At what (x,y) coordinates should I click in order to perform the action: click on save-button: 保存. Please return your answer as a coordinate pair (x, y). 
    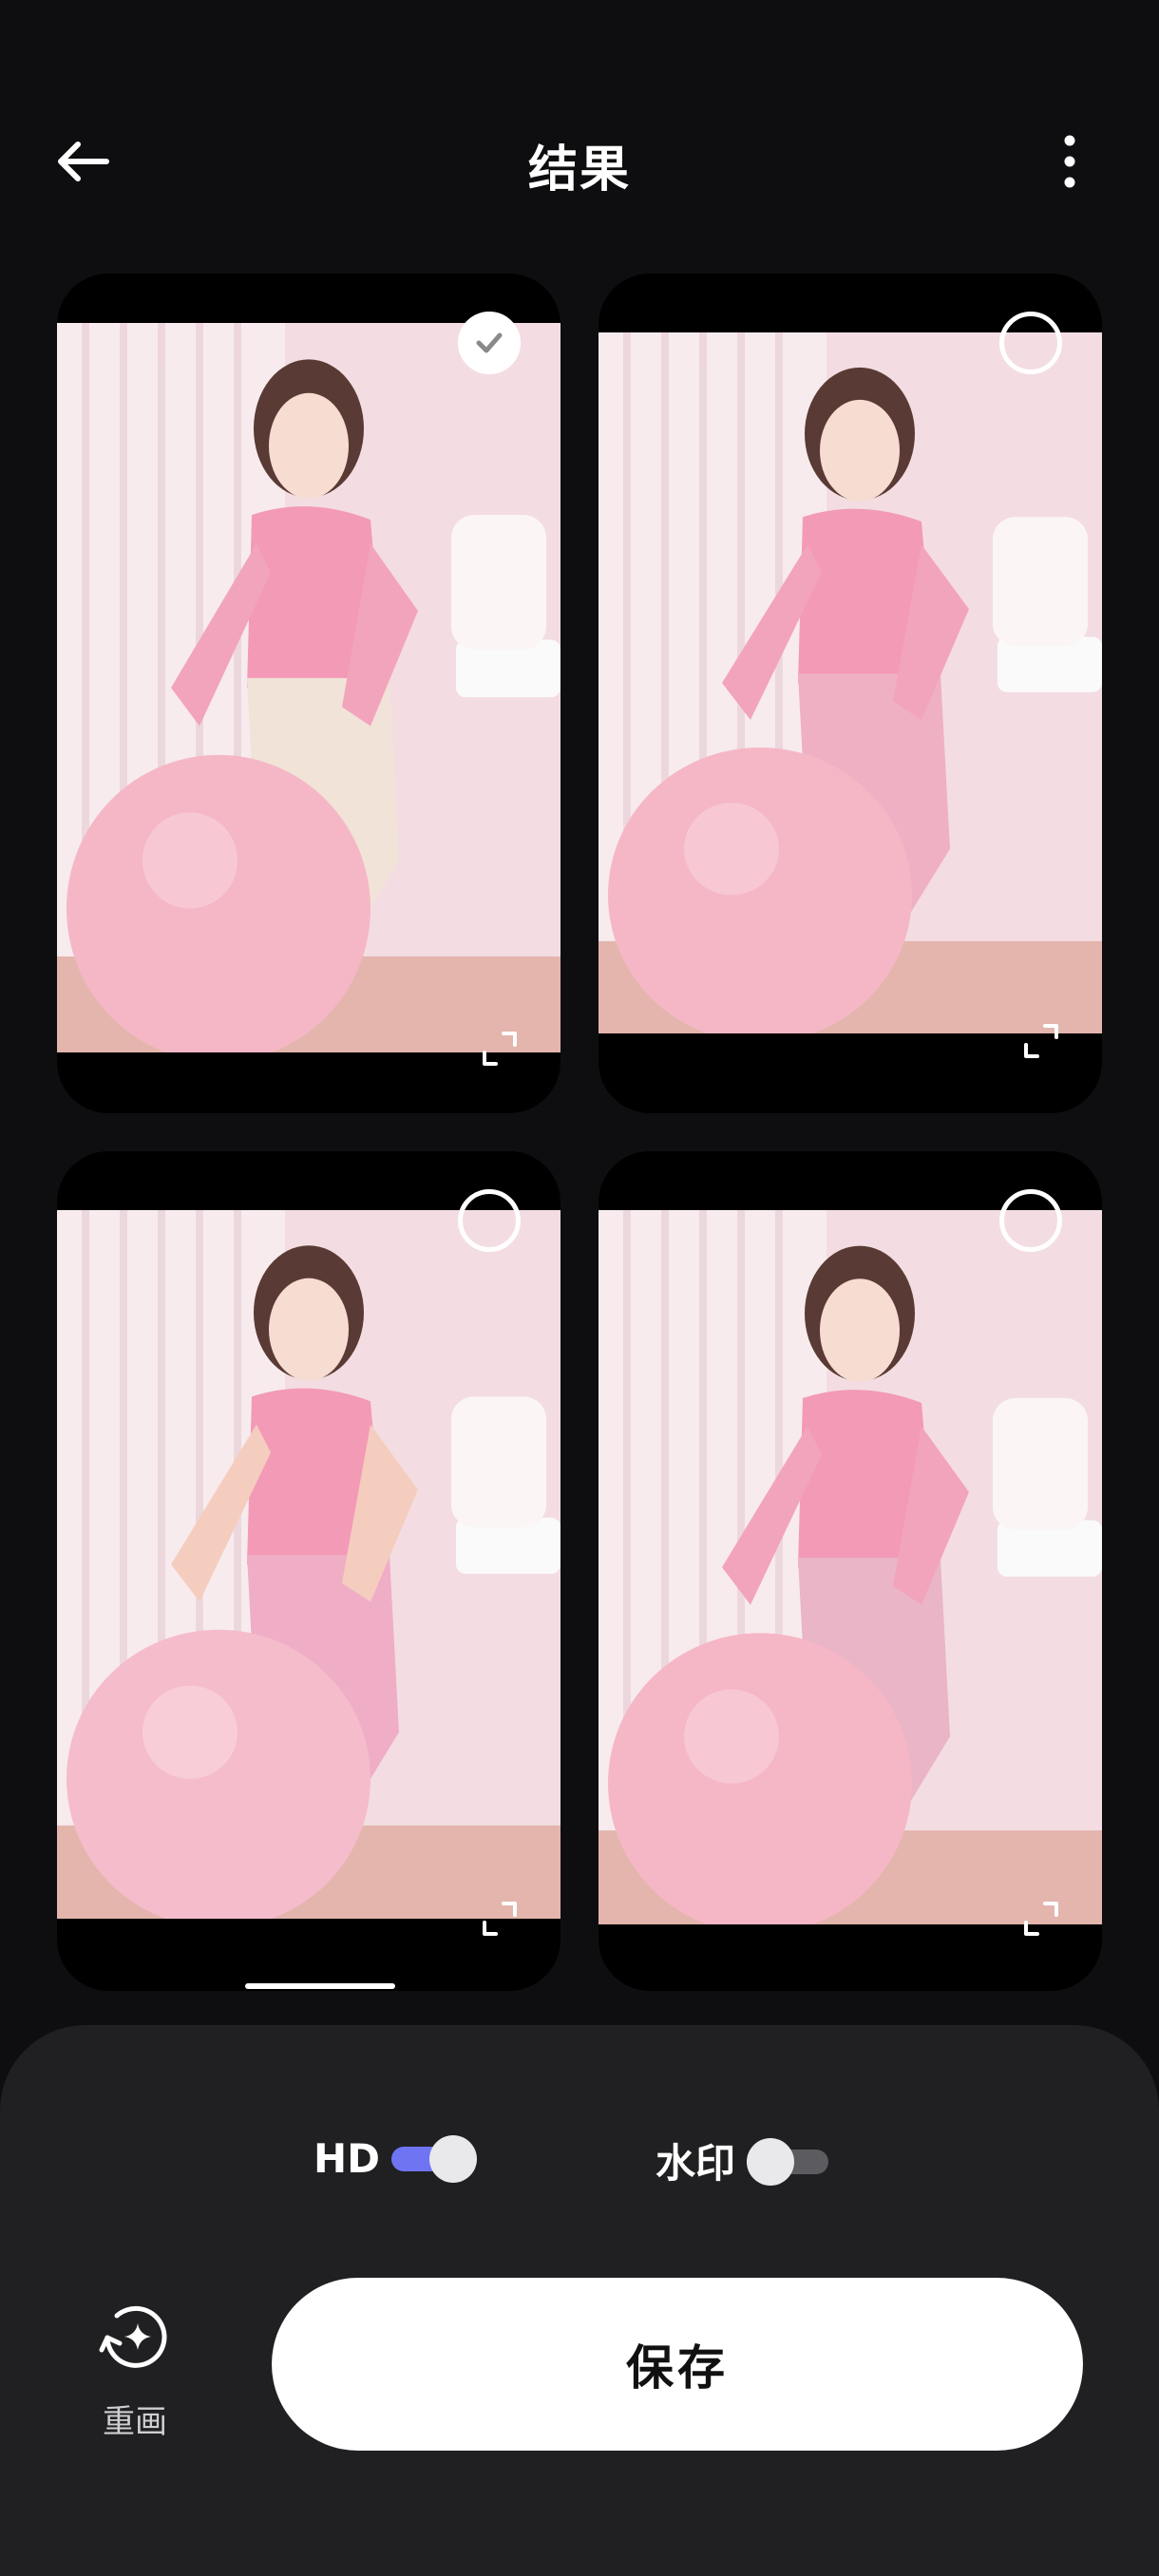
    Looking at the image, I should click on (677, 2364).